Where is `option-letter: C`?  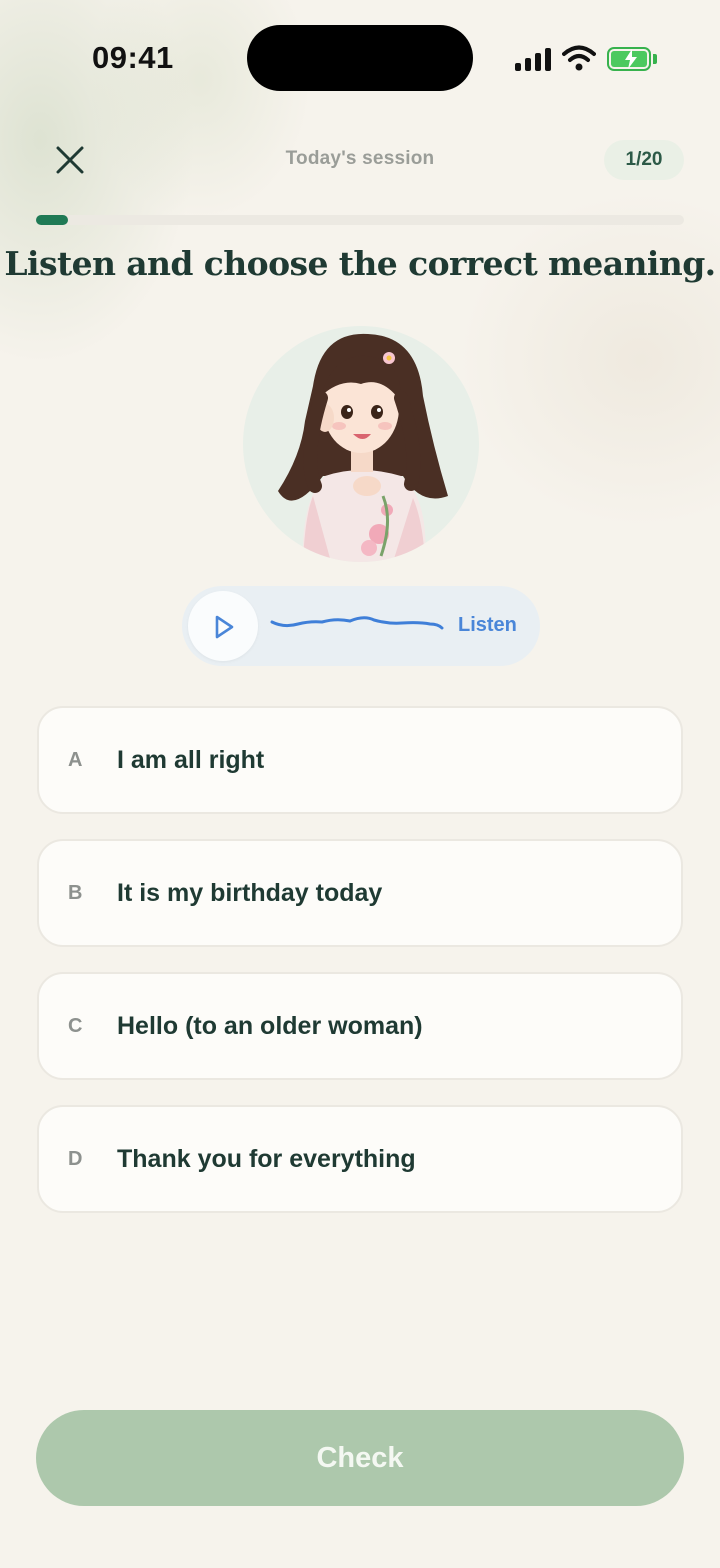
option-letter: C is located at coordinates (75, 1026).